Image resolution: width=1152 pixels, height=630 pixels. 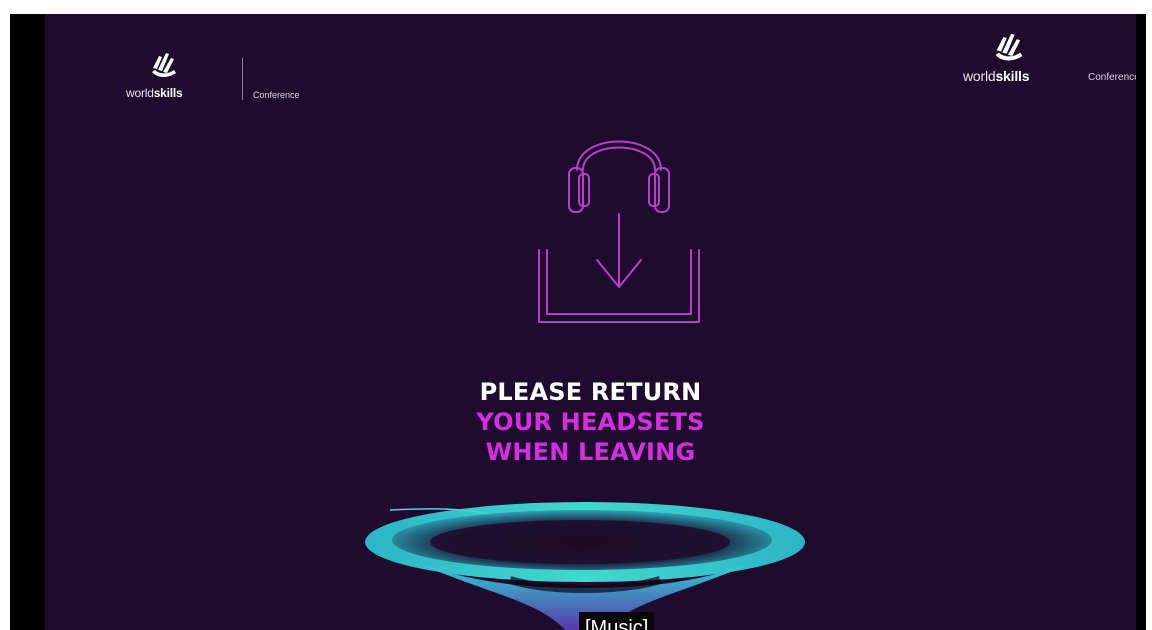 I want to click on message-line-2: YOUR HEADSETS, so click(x=590, y=422).